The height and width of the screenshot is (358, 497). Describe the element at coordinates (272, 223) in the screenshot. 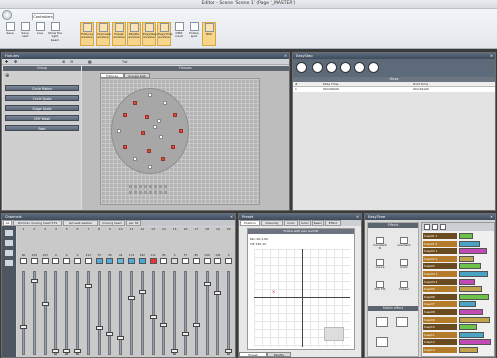

I see `preset-tab-1: Intensity` at that location.